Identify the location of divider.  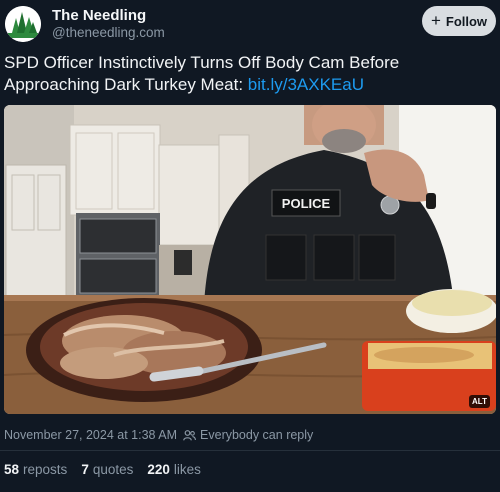
(250, 450).